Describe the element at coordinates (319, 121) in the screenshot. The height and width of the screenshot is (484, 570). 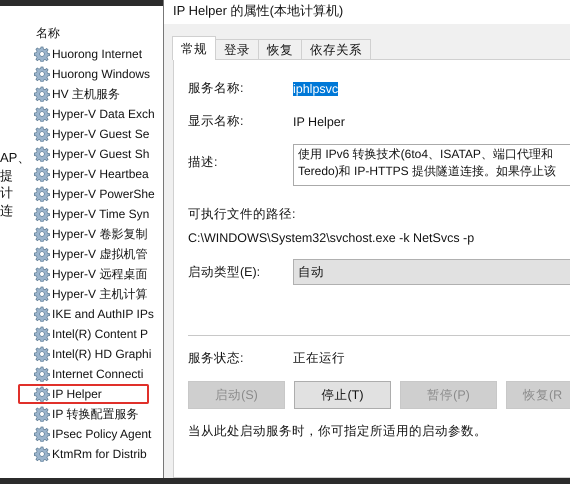
I see `display-name-value: IP Helper` at that location.